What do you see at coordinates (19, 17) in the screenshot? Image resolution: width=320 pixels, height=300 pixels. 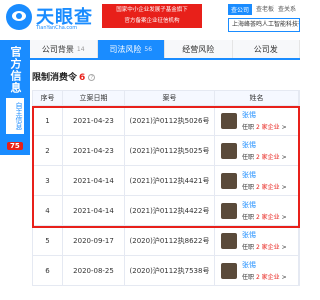 I see `eye-logo-icon` at bounding box center [19, 17].